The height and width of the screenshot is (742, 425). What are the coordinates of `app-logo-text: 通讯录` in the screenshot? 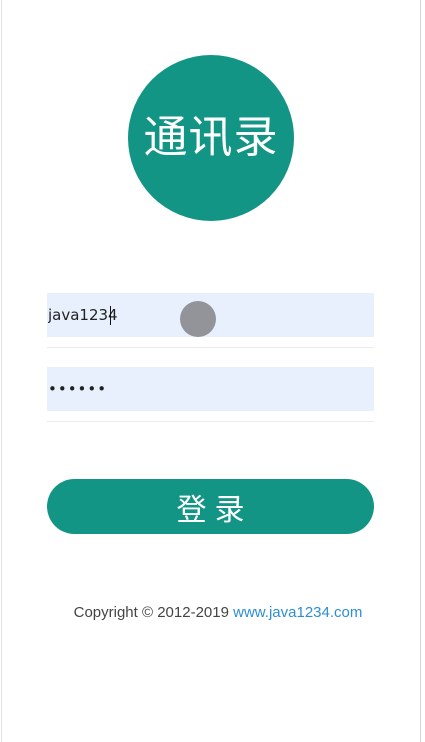 It's located at (211, 137).